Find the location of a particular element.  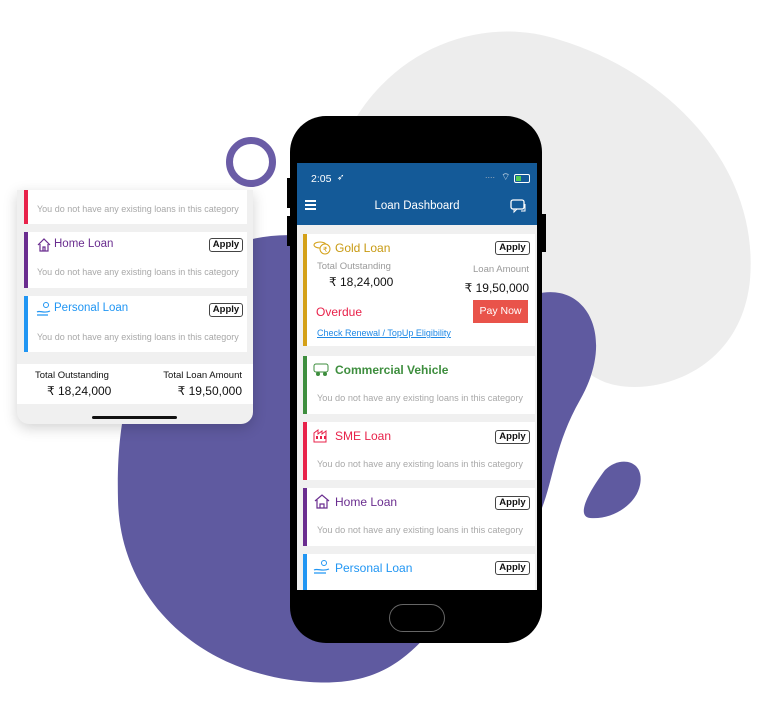

personal-loan-title: Personal Loan is located at coordinates (374, 568).